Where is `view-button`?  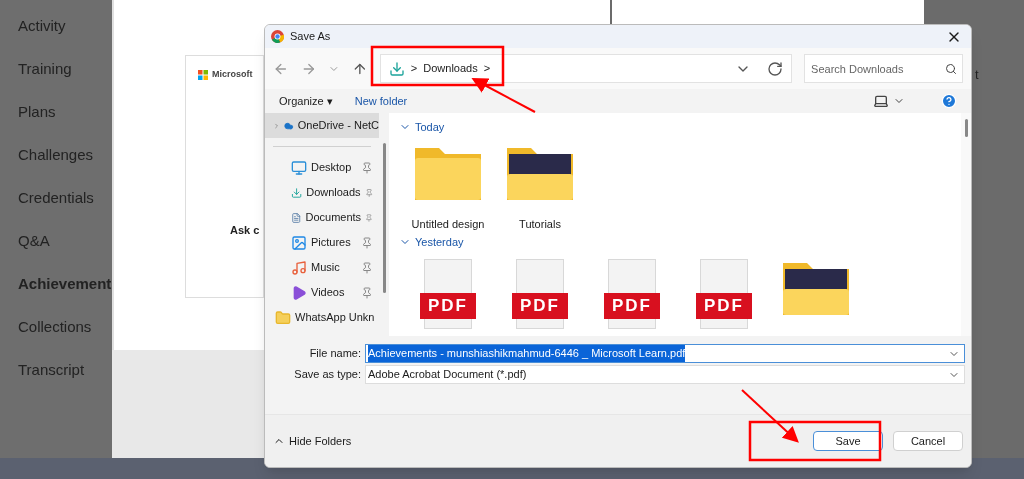 view-button is located at coordinates (889, 101).